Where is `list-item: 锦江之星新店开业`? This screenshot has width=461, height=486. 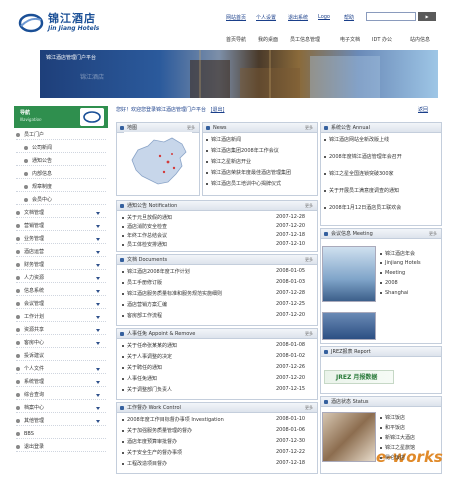 list-item: 锦江之星新店开业 is located at coordinates (261, 161).